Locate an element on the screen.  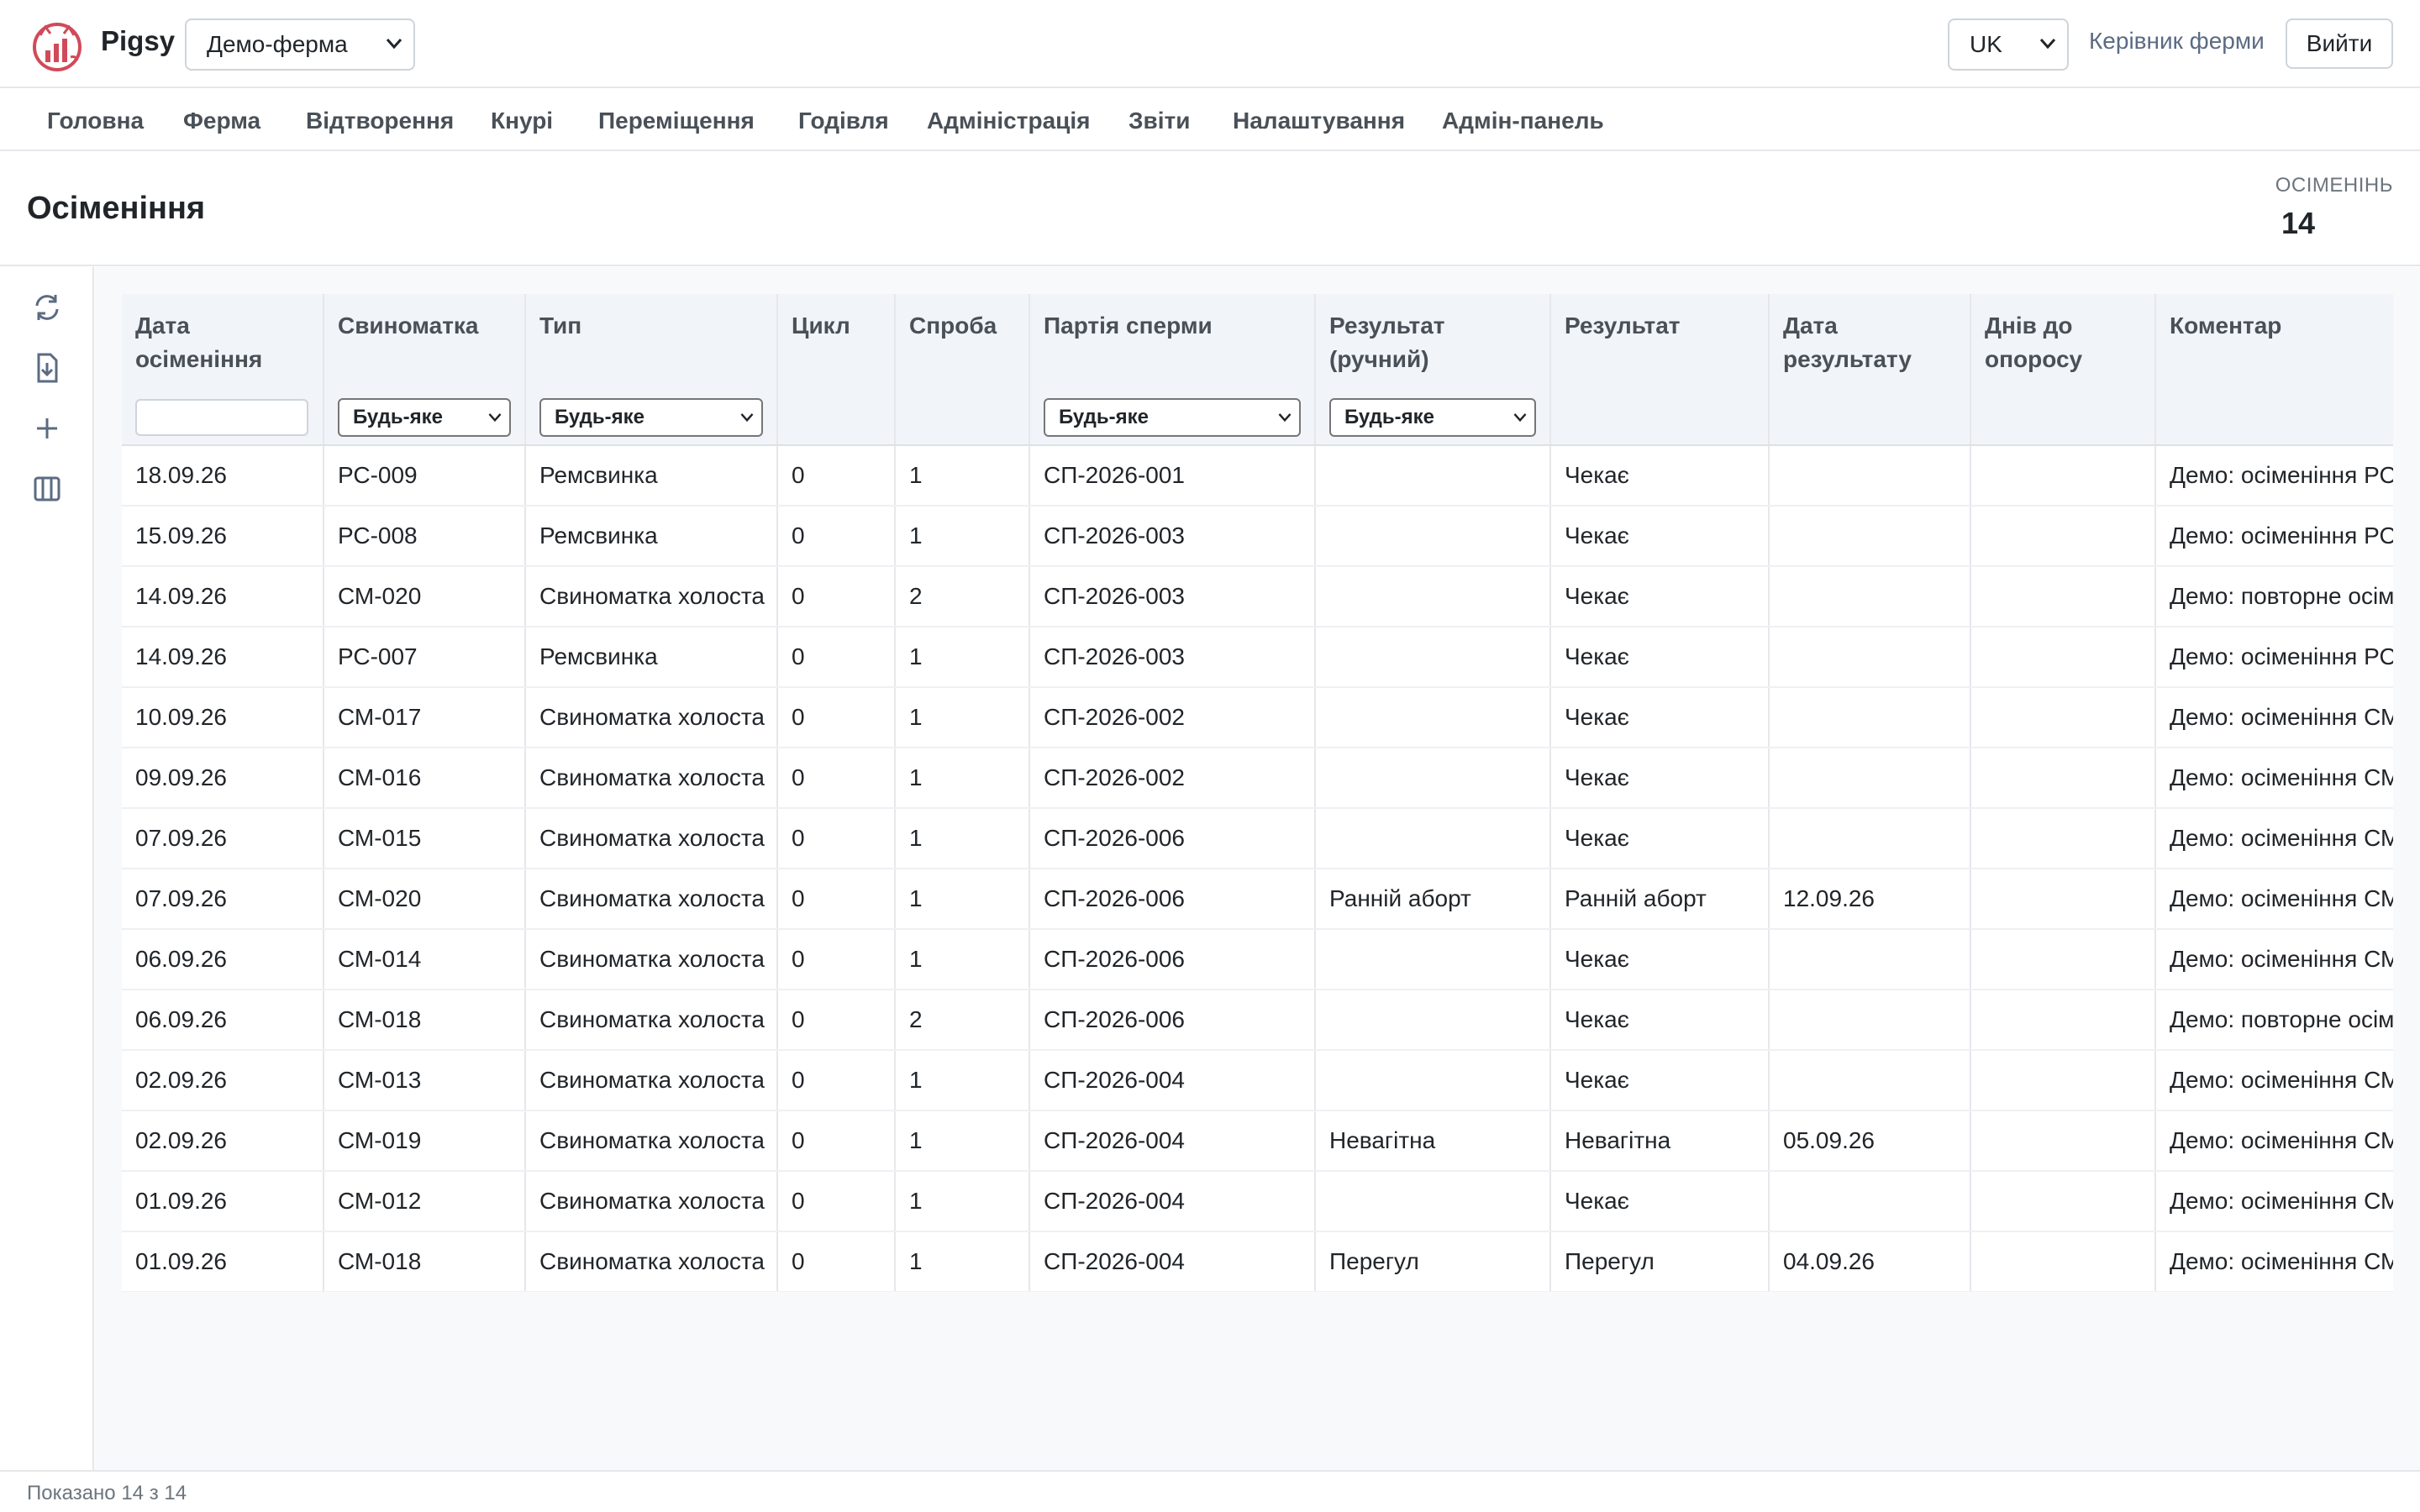
nav-item-movements: Переміщення is located at coordinates (676, 121).